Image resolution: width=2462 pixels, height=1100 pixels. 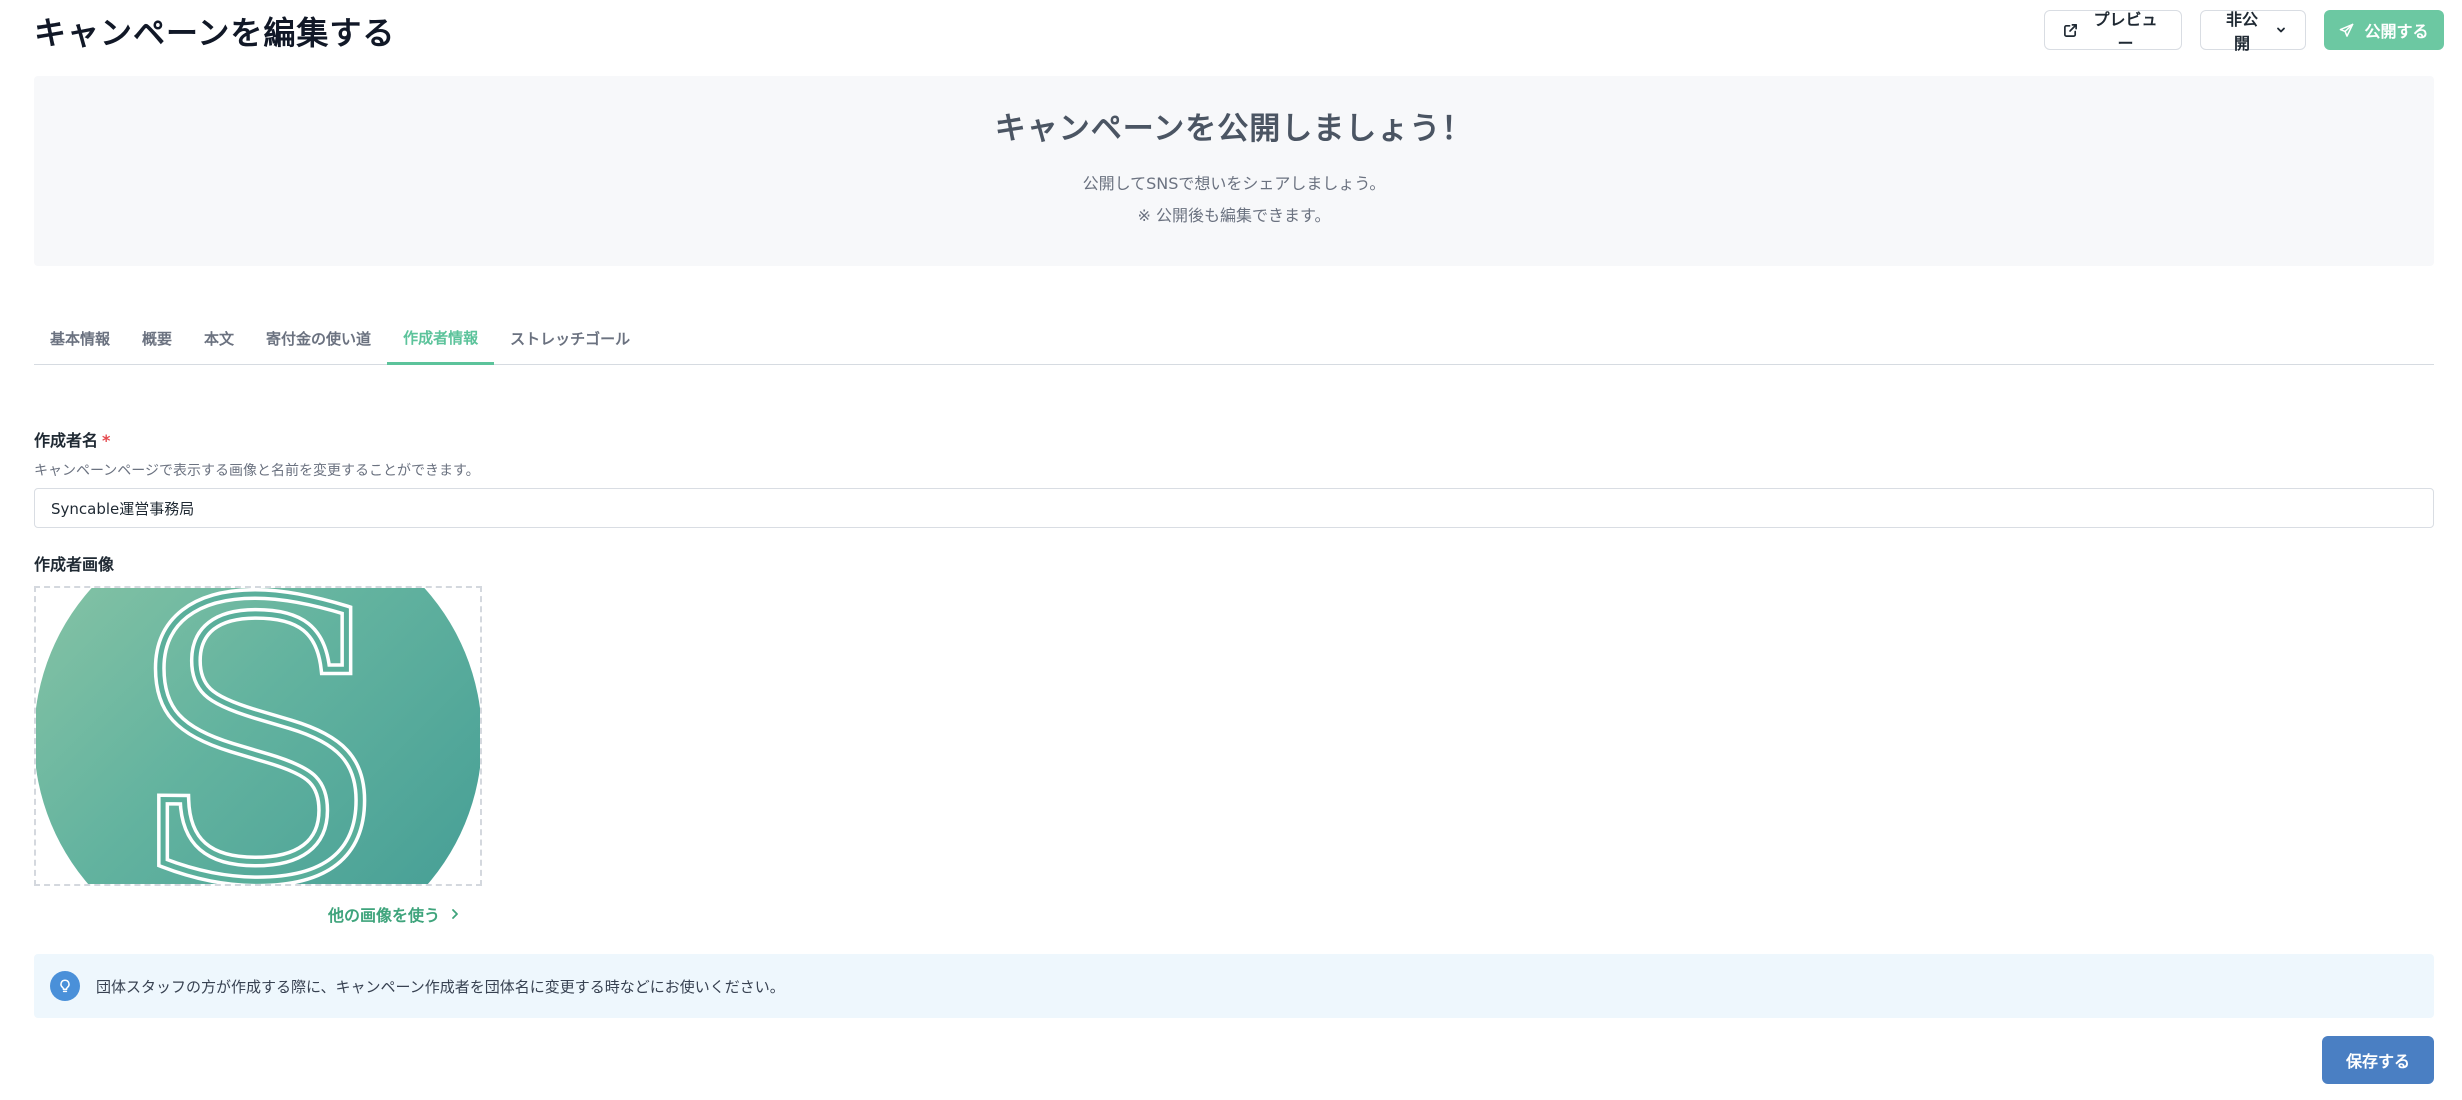 I want to click on use-other-image-label: 他の画像を使う, so click(x=384, y=915).